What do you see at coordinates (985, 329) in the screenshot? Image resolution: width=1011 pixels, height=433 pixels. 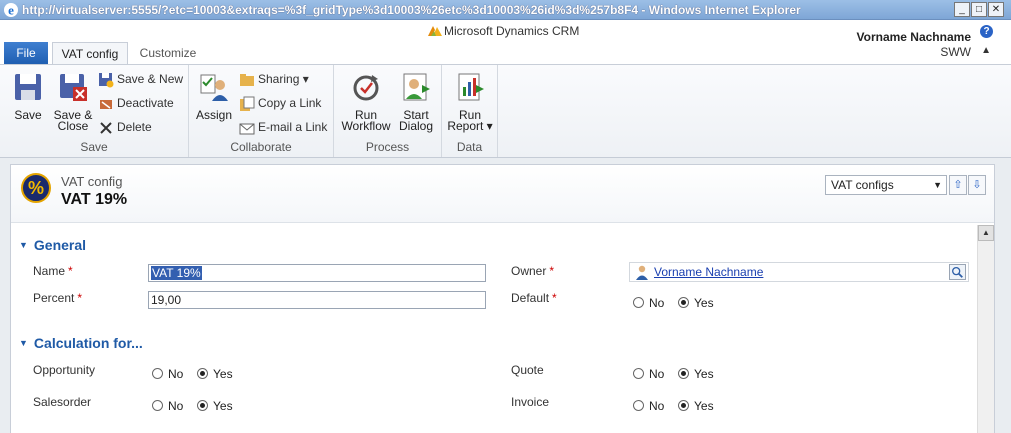 I see `vertical-scrollbar: ▲` at bounding box center [985, 329].